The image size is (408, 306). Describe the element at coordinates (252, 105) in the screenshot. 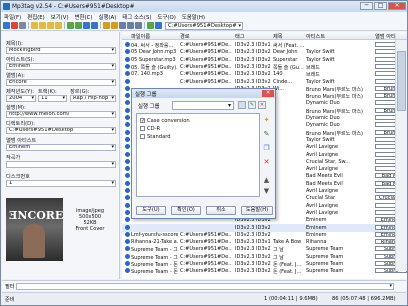

I see `edit-group-icon: ✎` at that location.